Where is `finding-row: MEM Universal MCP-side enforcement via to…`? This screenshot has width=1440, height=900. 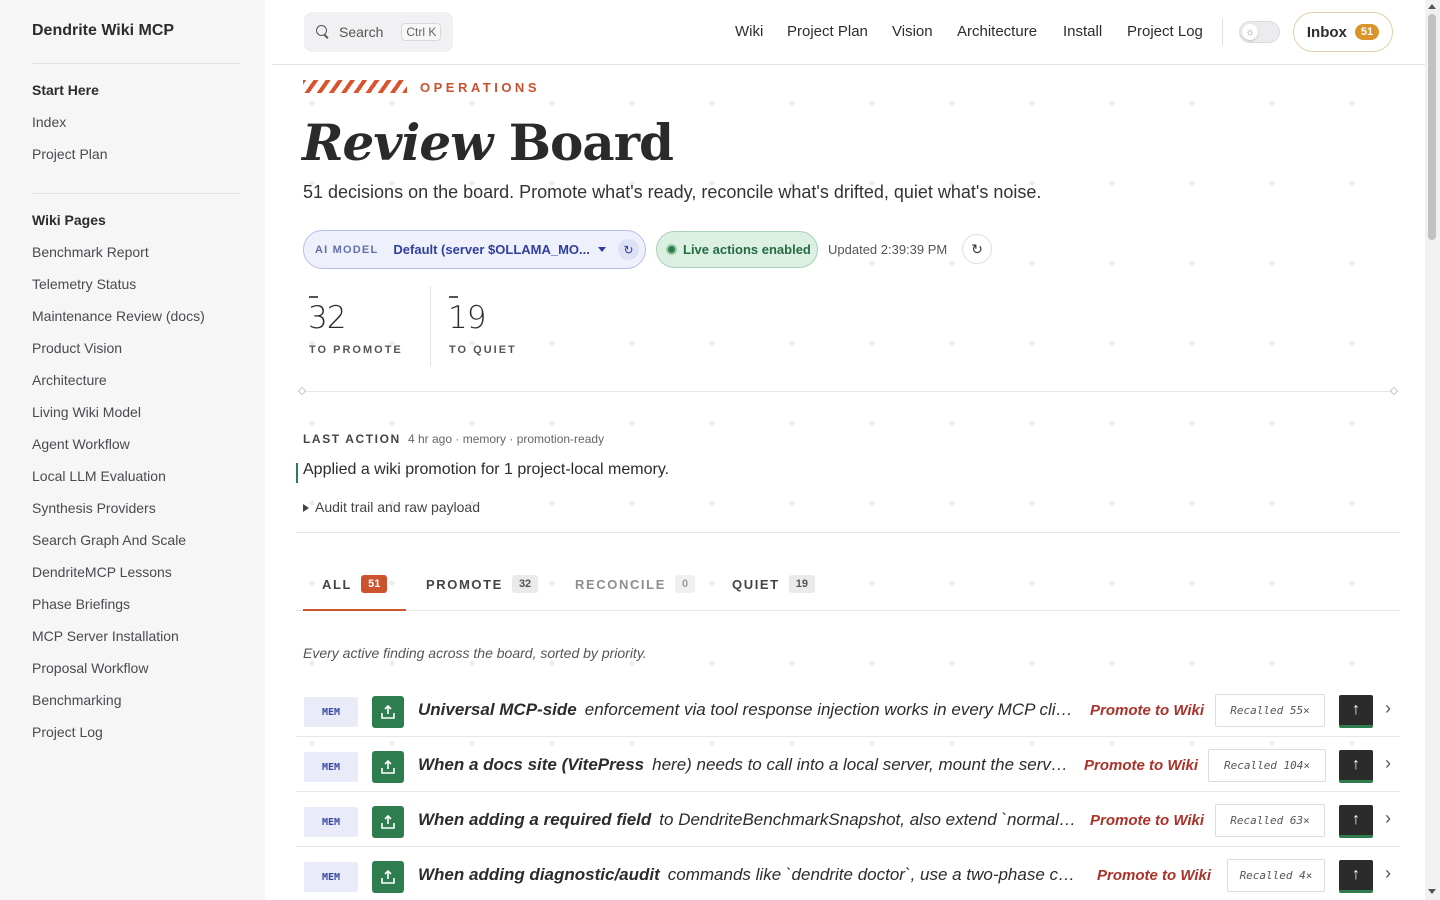
finding-row: MEM Universal MCP-side enforcement via to… is located at coordinates (848, 710).